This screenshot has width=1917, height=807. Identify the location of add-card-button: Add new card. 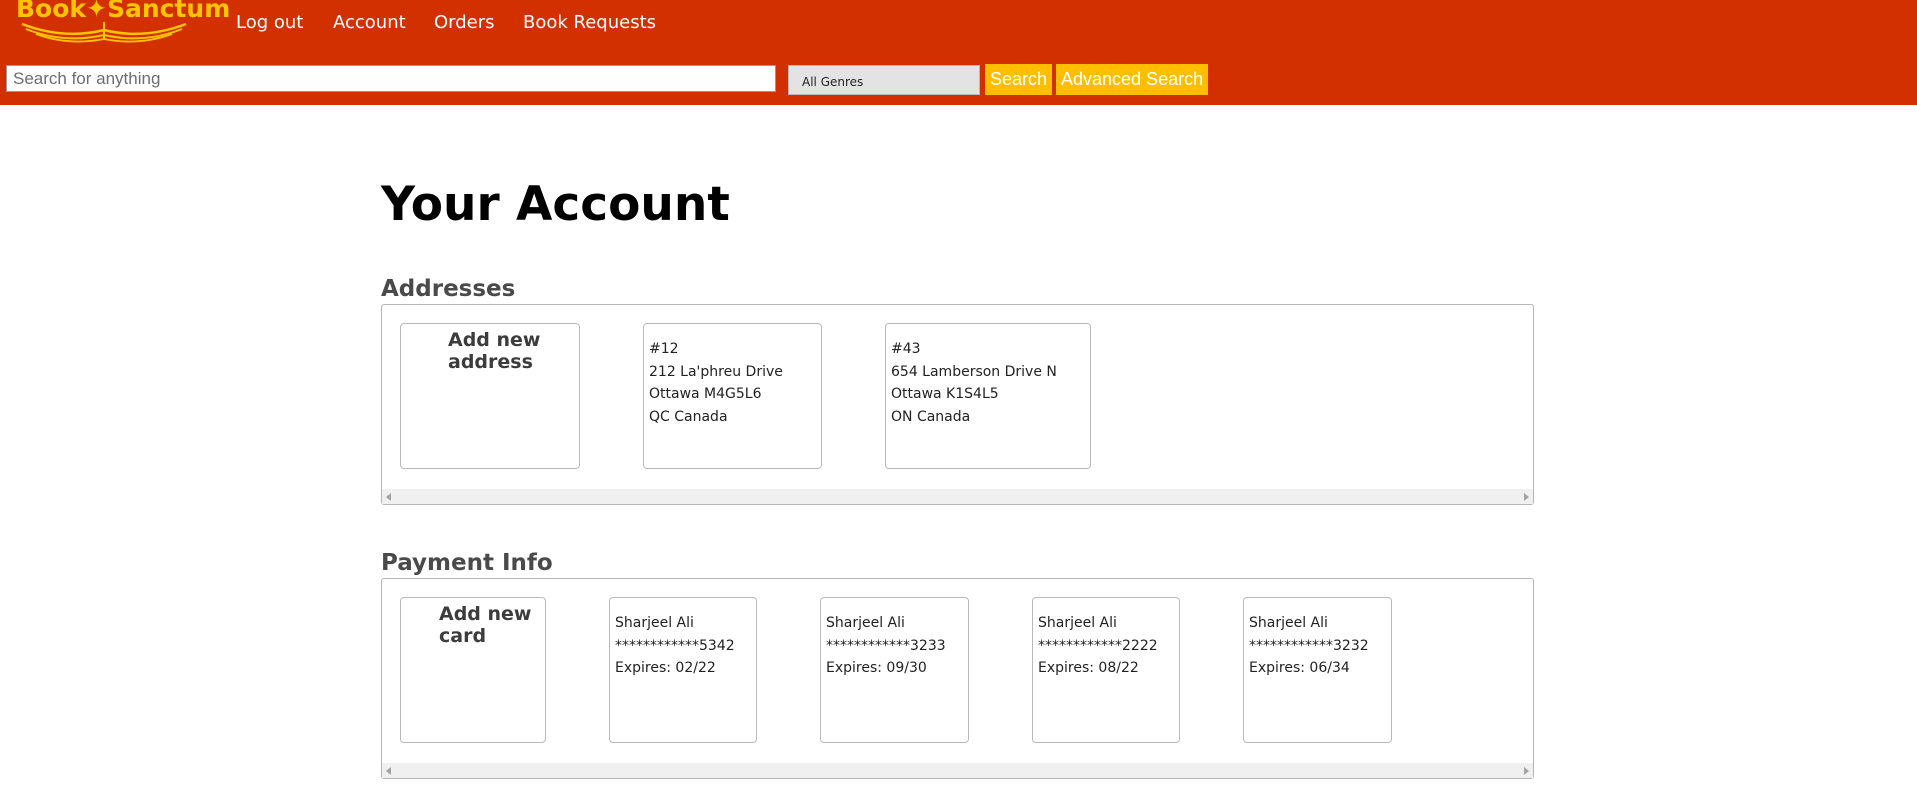
(473, 670).